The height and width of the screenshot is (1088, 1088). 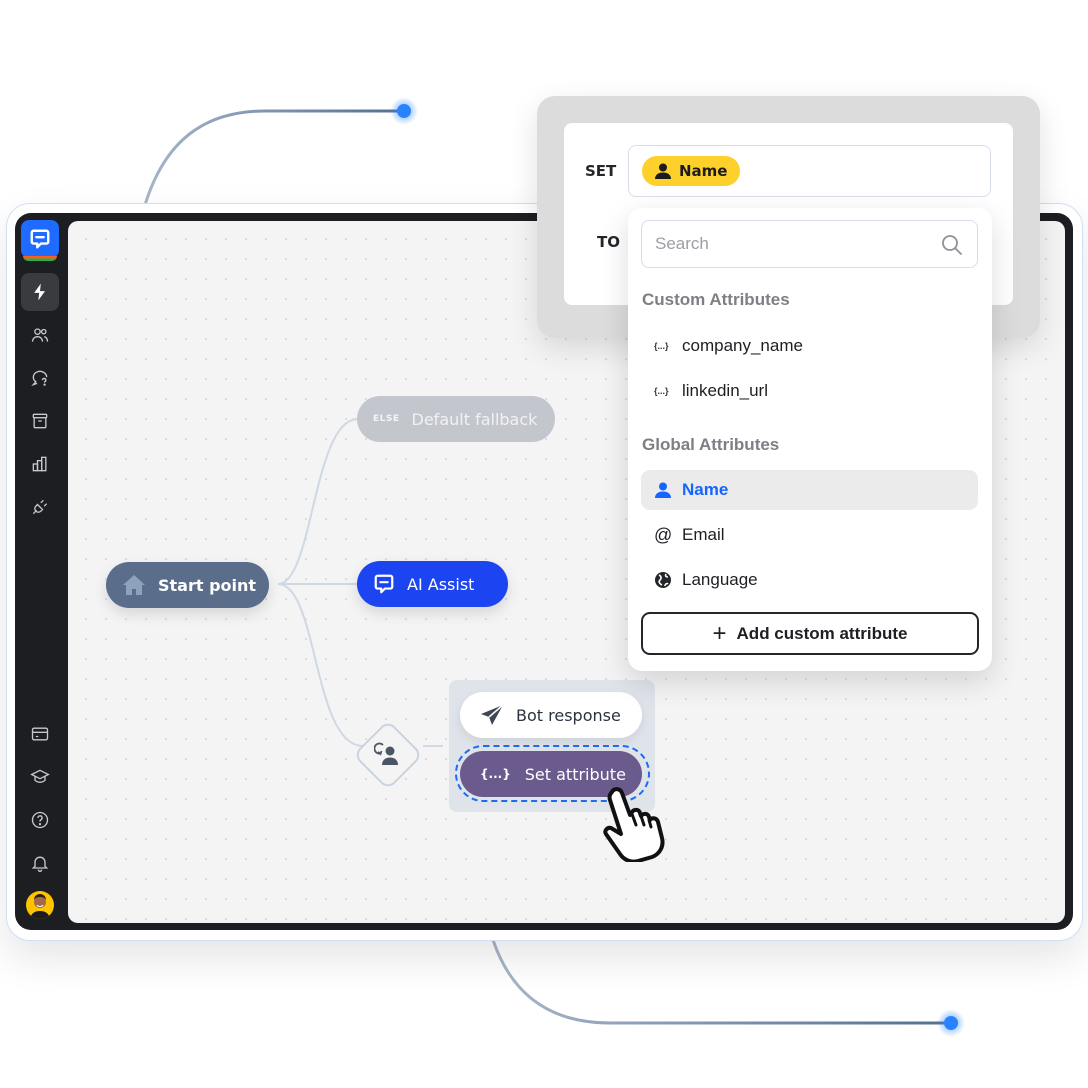 I want to click on sidebar-item-contacts, so click(x=40, y=335).